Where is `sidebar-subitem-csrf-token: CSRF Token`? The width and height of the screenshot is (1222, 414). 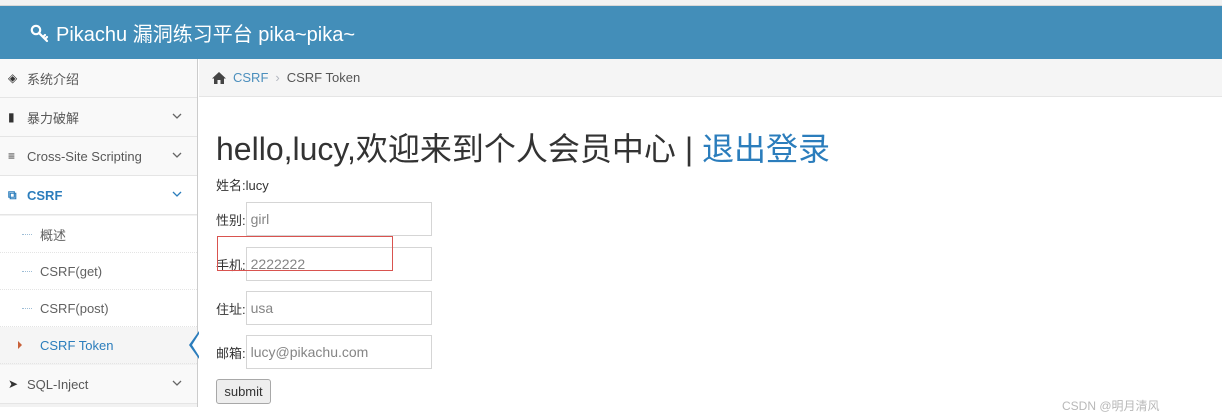
sidebar-subitem-csrf-token: CSRF Token is located at coordinates (98, 345).